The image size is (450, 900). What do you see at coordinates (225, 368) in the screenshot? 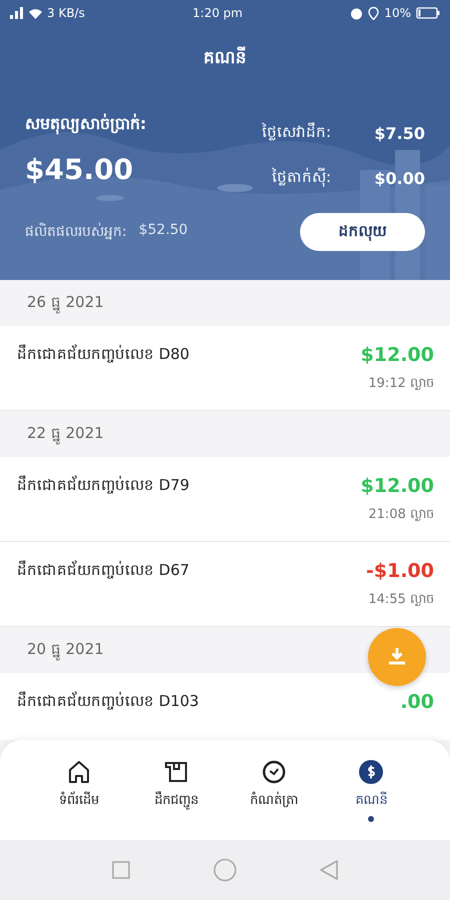
I see `transaction-row: ដឹកជោគជ័យកញ្ចប់លេខ D80 $12.00 19:12 ល្ងាច` at bounding box center [225, 368].